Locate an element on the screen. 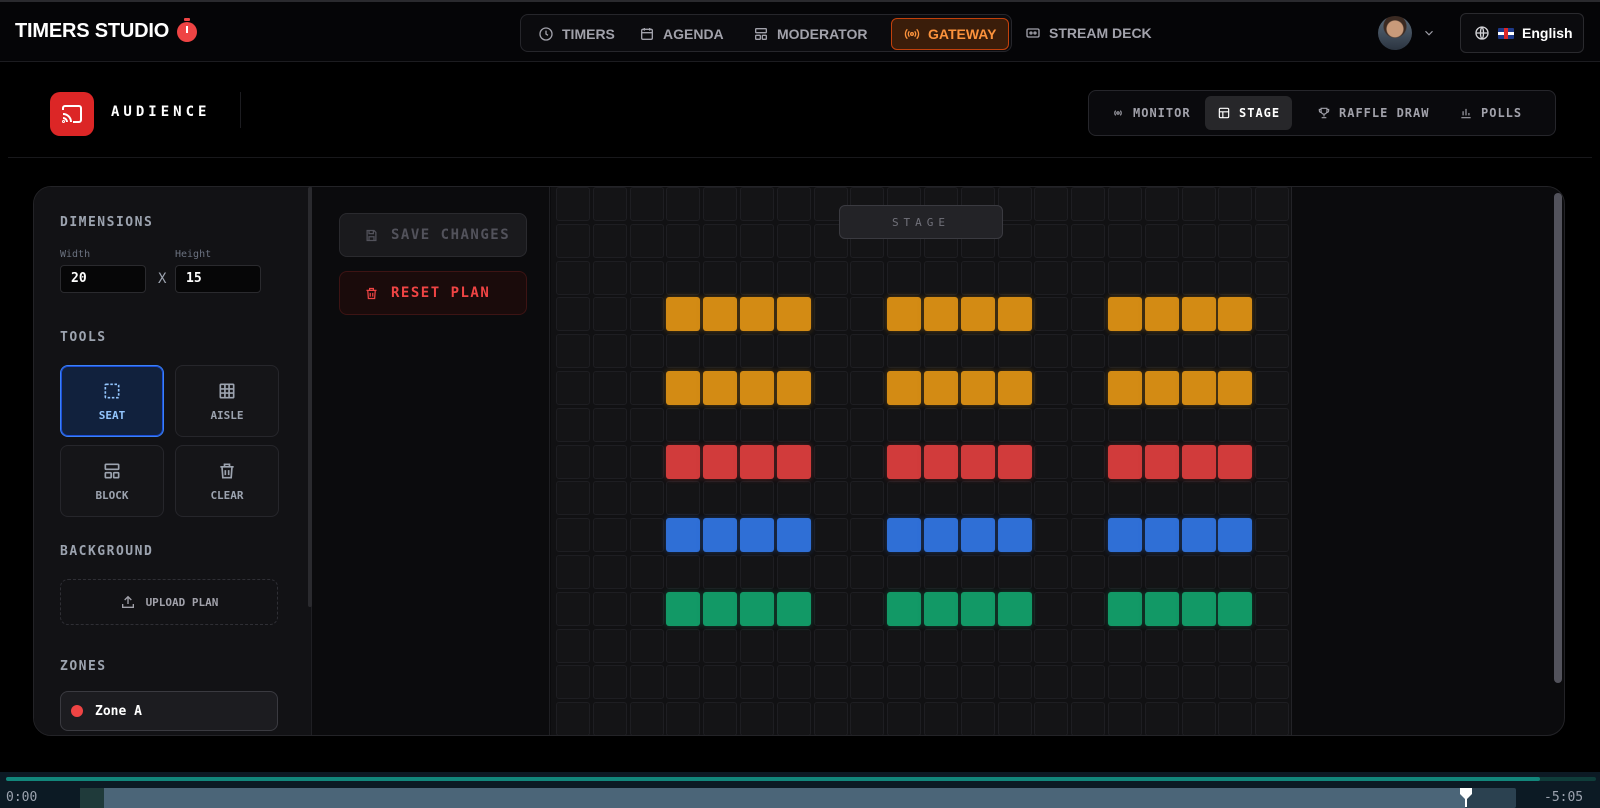 The width and height of the screenshot is (1600, 808). width-input: 20 is located at coordinates (103, 279).